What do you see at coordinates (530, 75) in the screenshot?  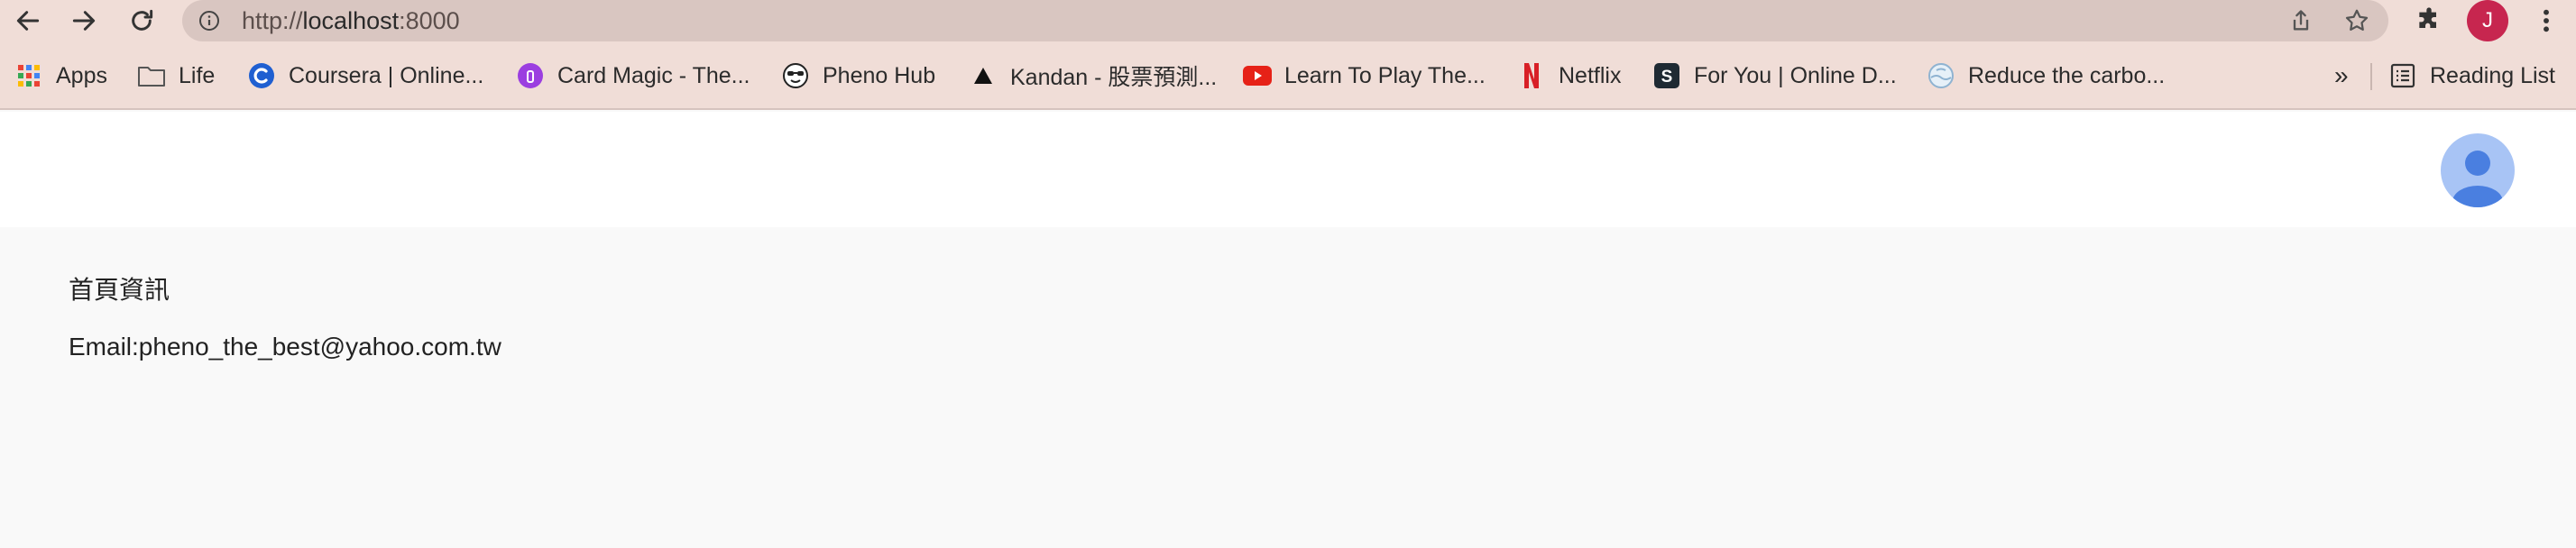 I see `card-magic-icon` at bounding box center [530, 75].